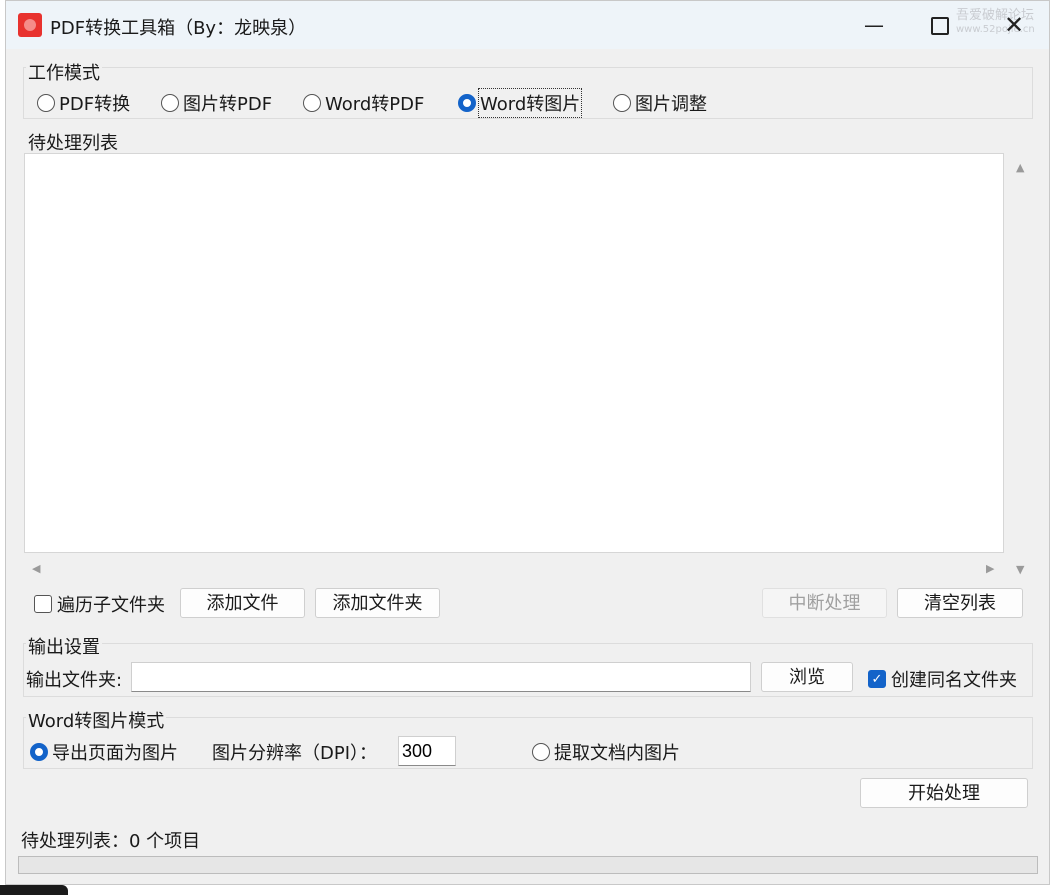 This screenshot has width=1055, height=895. I want to click on mode-radio-word-to-pdf: Word转PDF, so click(363, 103).